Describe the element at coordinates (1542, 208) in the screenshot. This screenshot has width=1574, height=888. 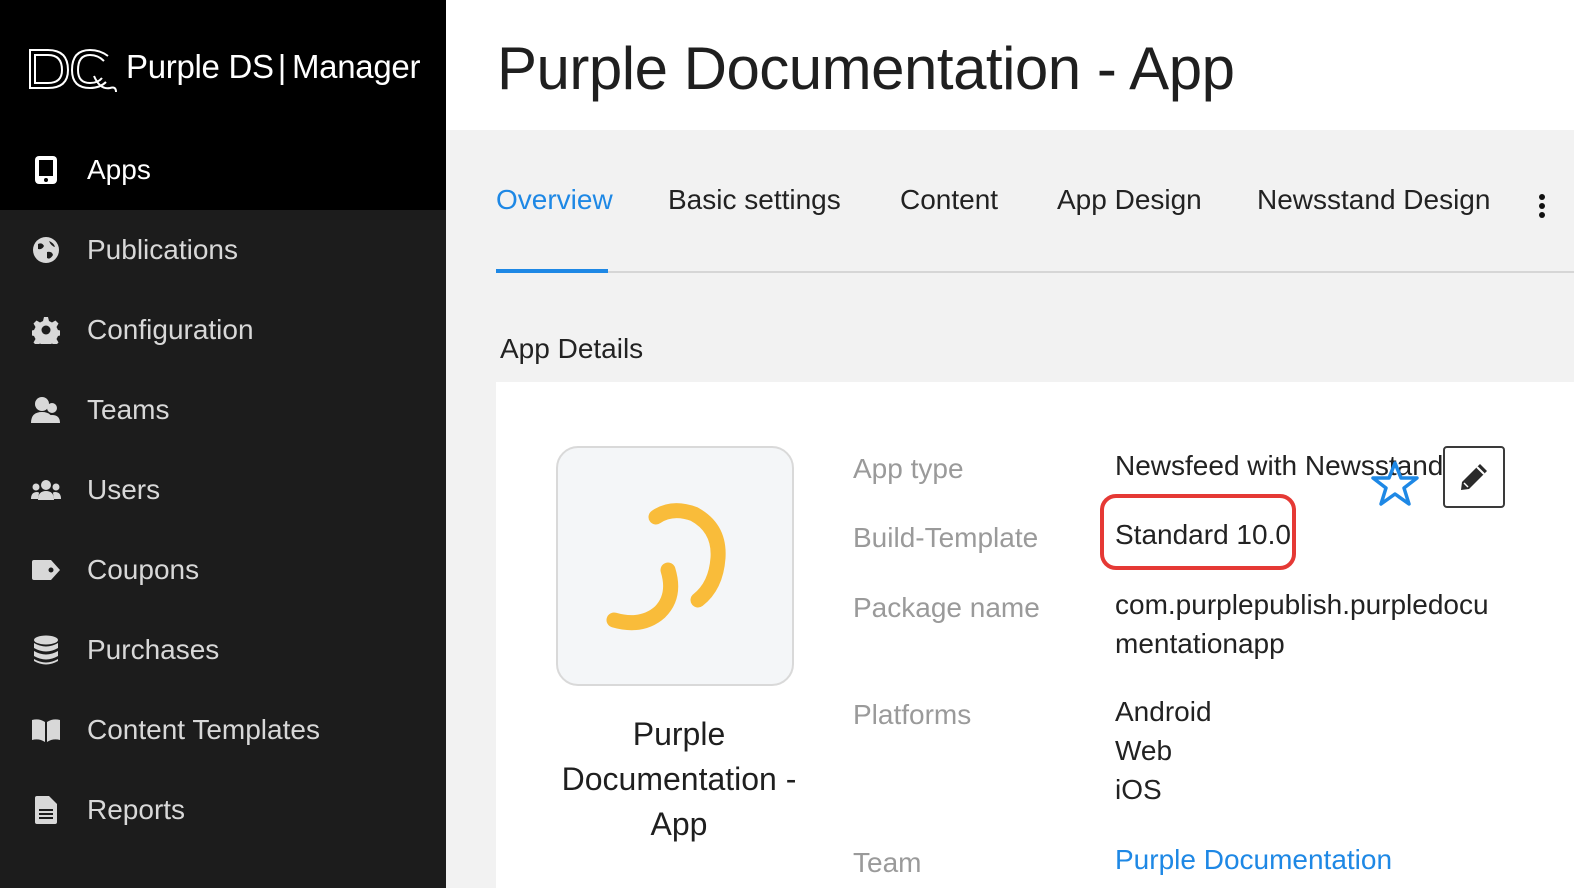
I see `more-tabs-icon` at that location.